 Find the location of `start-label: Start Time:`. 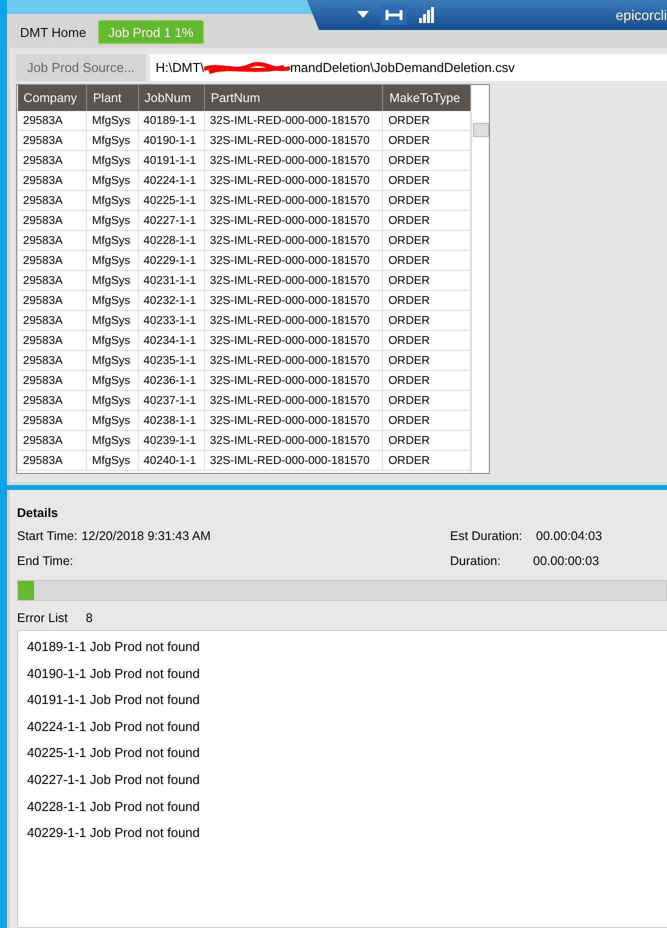

start-label: Start Time: is located at coordinates (47, 537).